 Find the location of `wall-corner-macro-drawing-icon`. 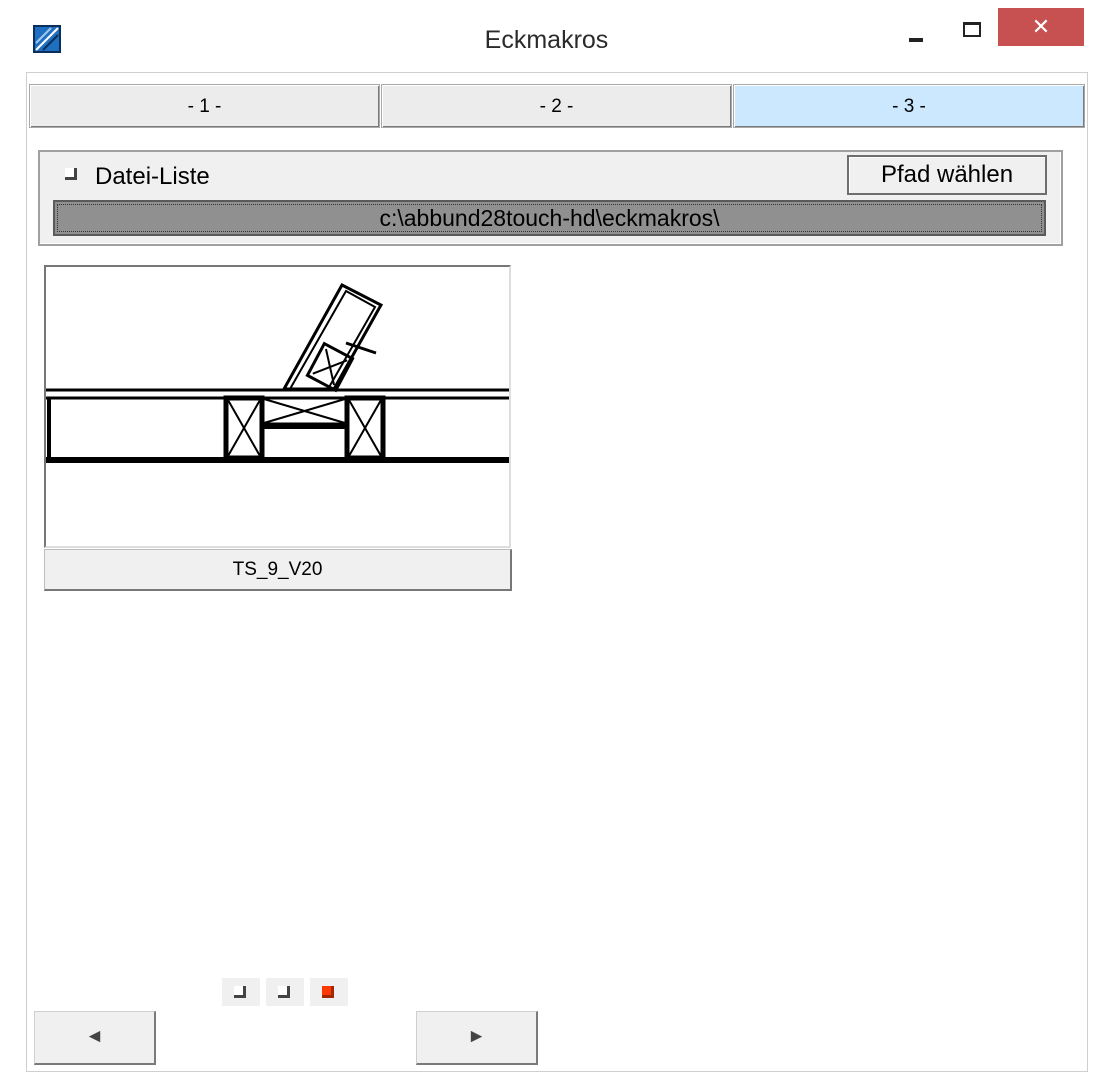

wall-corner-macro-drawing-icon is located at coordinates (277, 373).